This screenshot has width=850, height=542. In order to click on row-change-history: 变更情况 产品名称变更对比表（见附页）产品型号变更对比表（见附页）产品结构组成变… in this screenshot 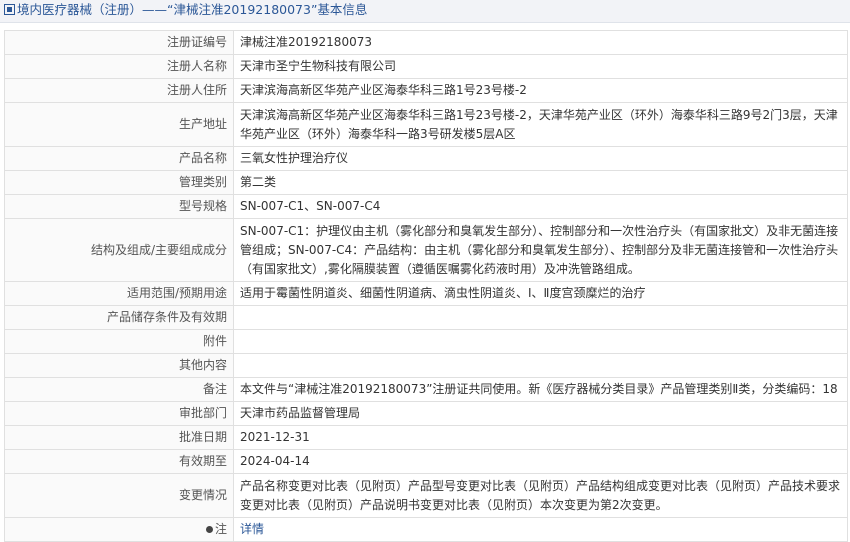, I will do `click(426, 495)`.